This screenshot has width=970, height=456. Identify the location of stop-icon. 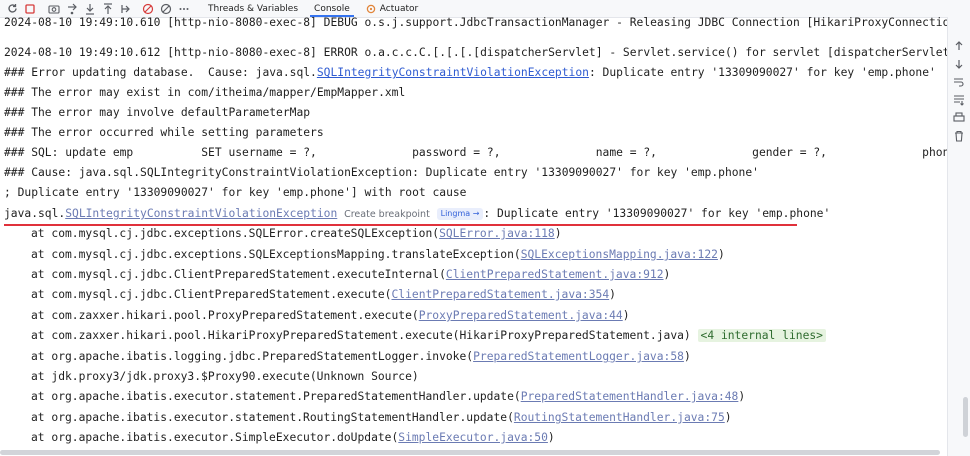
(30, 9).